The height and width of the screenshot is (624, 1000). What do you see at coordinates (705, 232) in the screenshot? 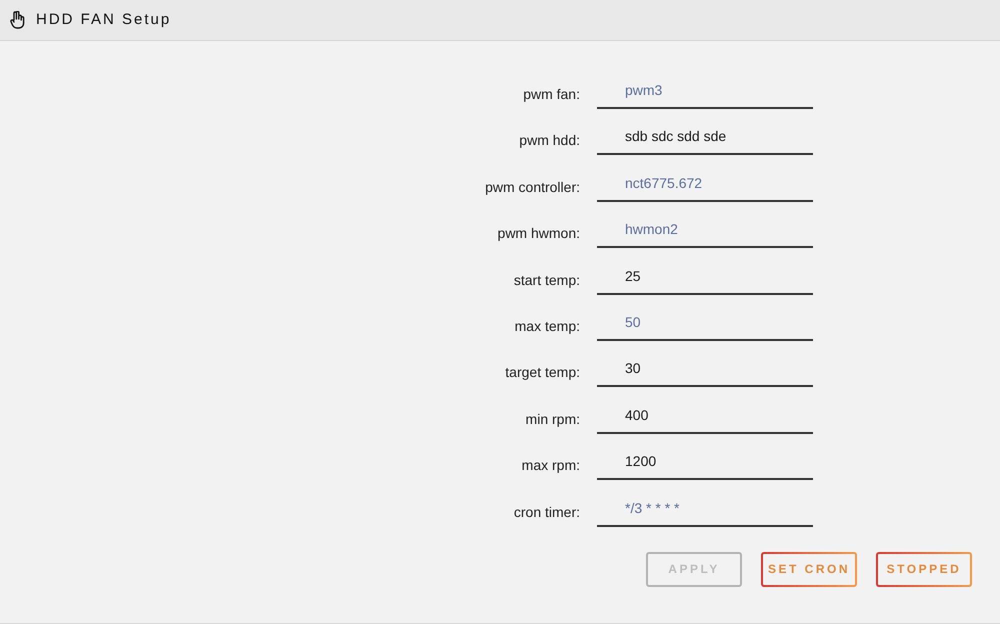
I see `select-field: hwmon2` at bounding box center [705, 232].